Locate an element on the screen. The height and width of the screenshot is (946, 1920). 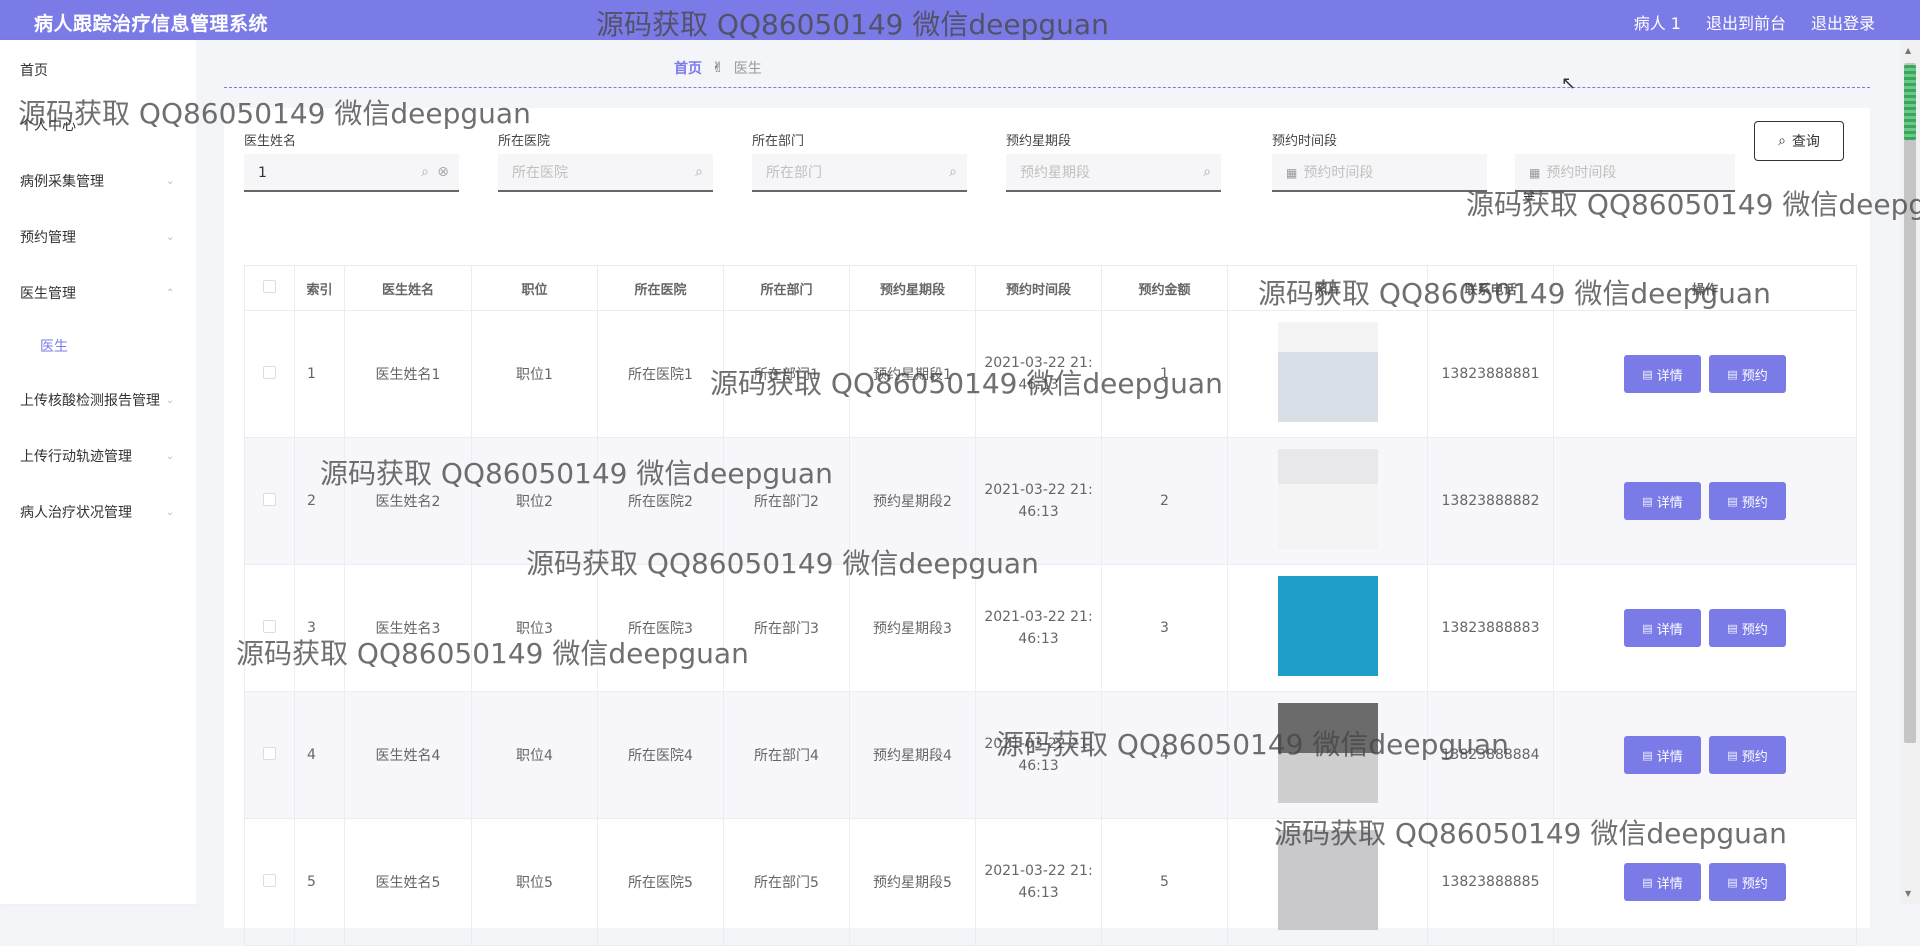
cell-hospital: 所在医院3 is located at coordinates (660, 628).